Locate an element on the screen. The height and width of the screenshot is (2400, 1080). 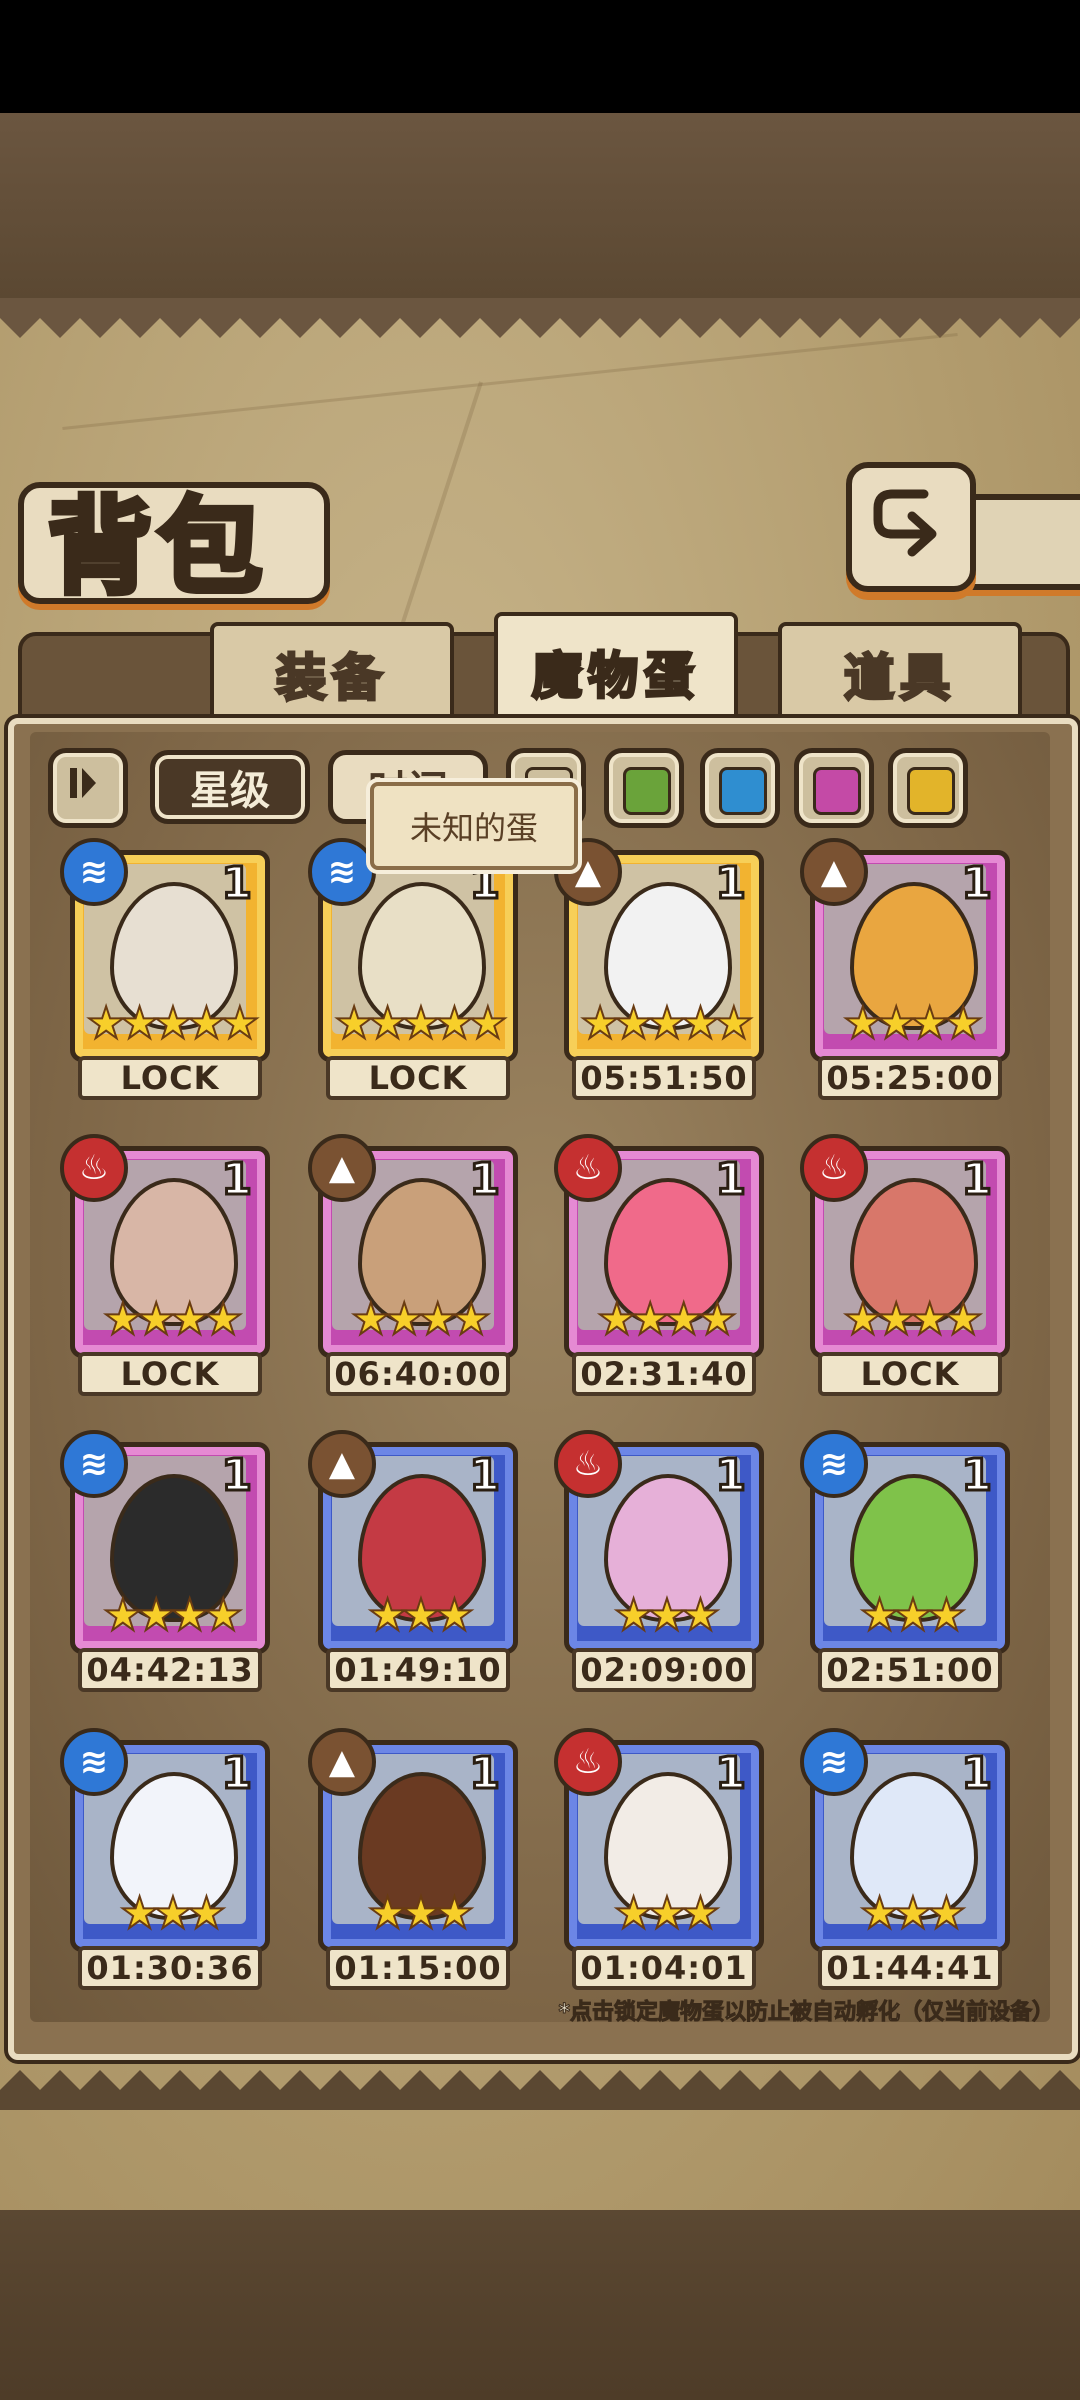
egg-status: 05:25:00 is located at coordinates (910, 1078).